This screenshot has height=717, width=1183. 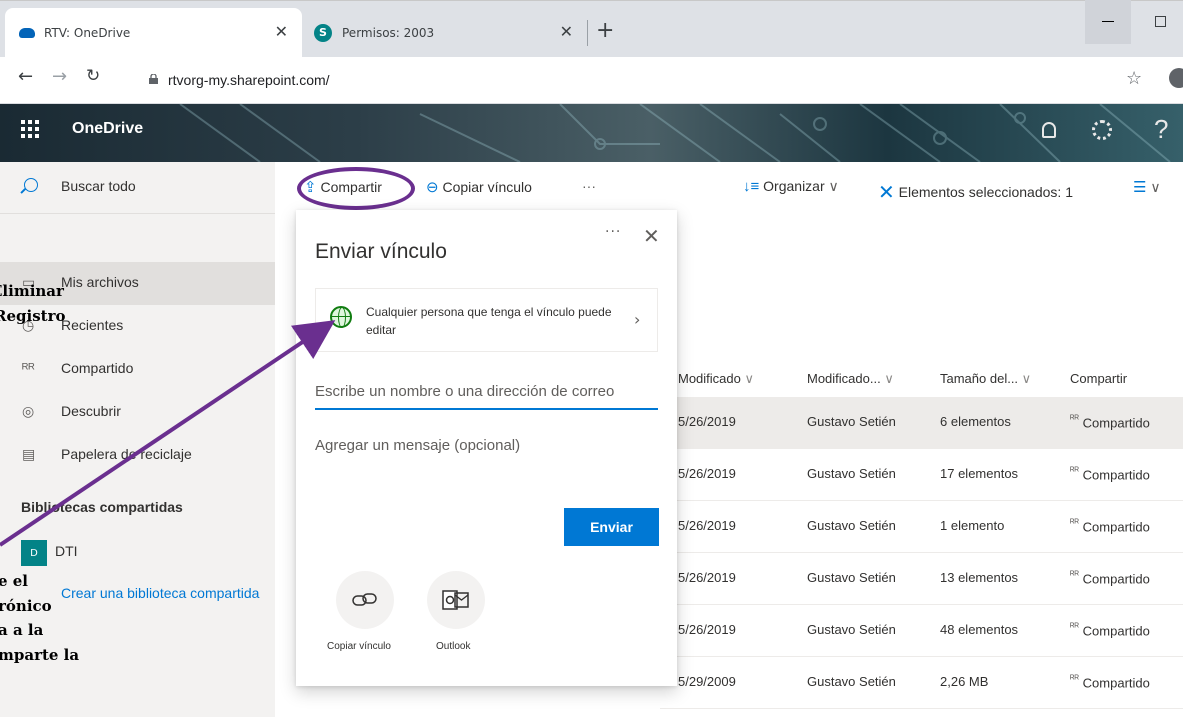 What do you see at coordinates (651, 236) in the screenshot?
I see `close-icon: ✕` at bounding box center [651, 236].